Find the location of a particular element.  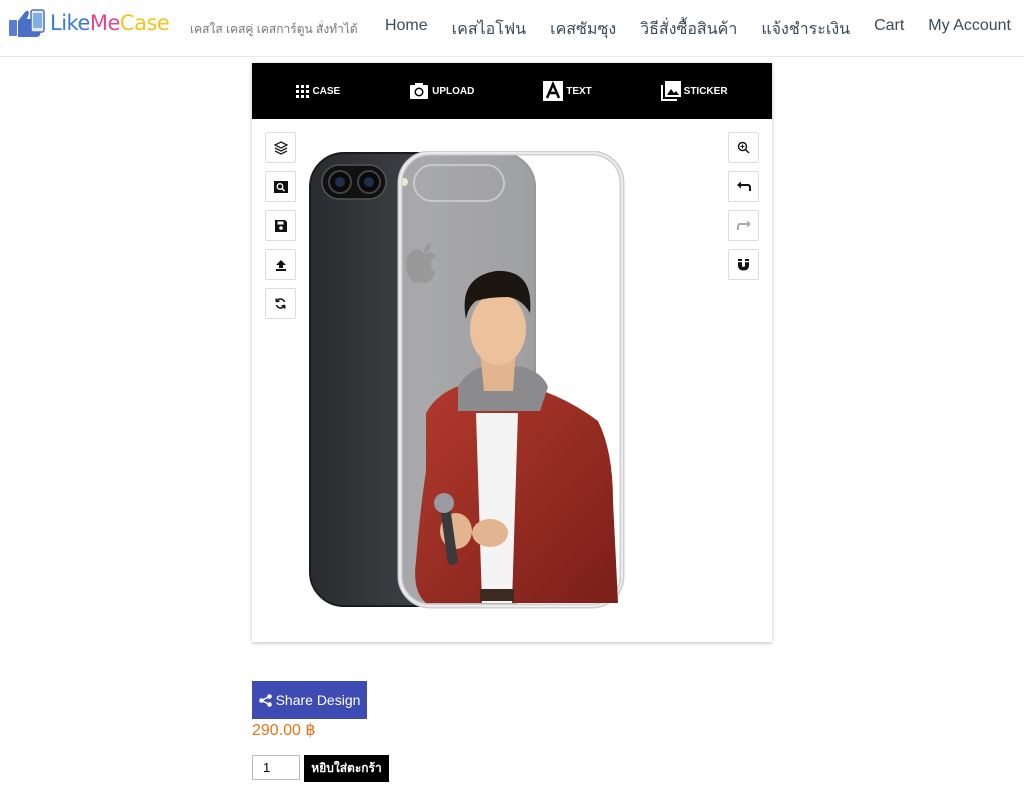

designer-toolbar: CASE UPLOAD TEXT STICKER is located at coordinates (512, 91).